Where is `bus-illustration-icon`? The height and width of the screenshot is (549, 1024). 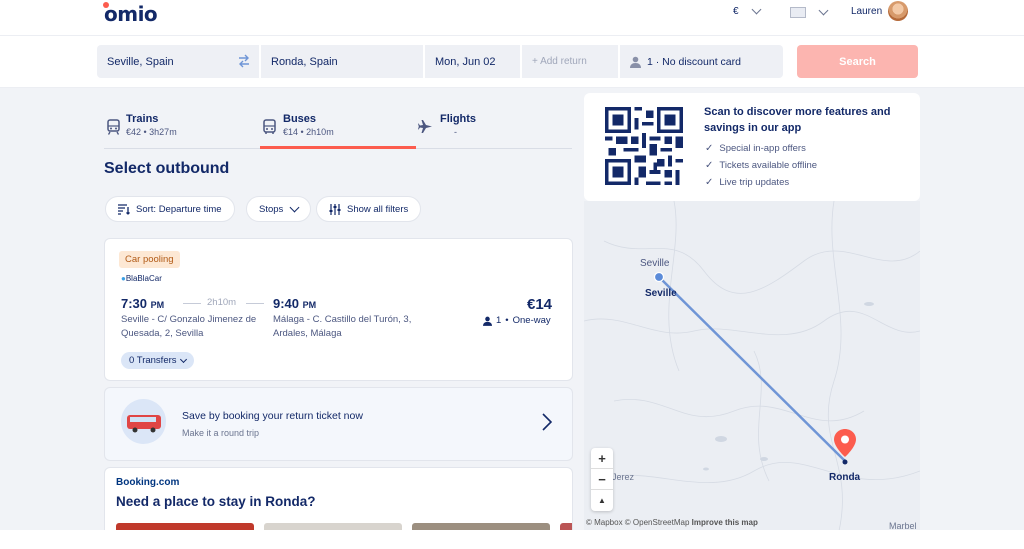
bus-illustration-icon is located at coordinates (143, 421).